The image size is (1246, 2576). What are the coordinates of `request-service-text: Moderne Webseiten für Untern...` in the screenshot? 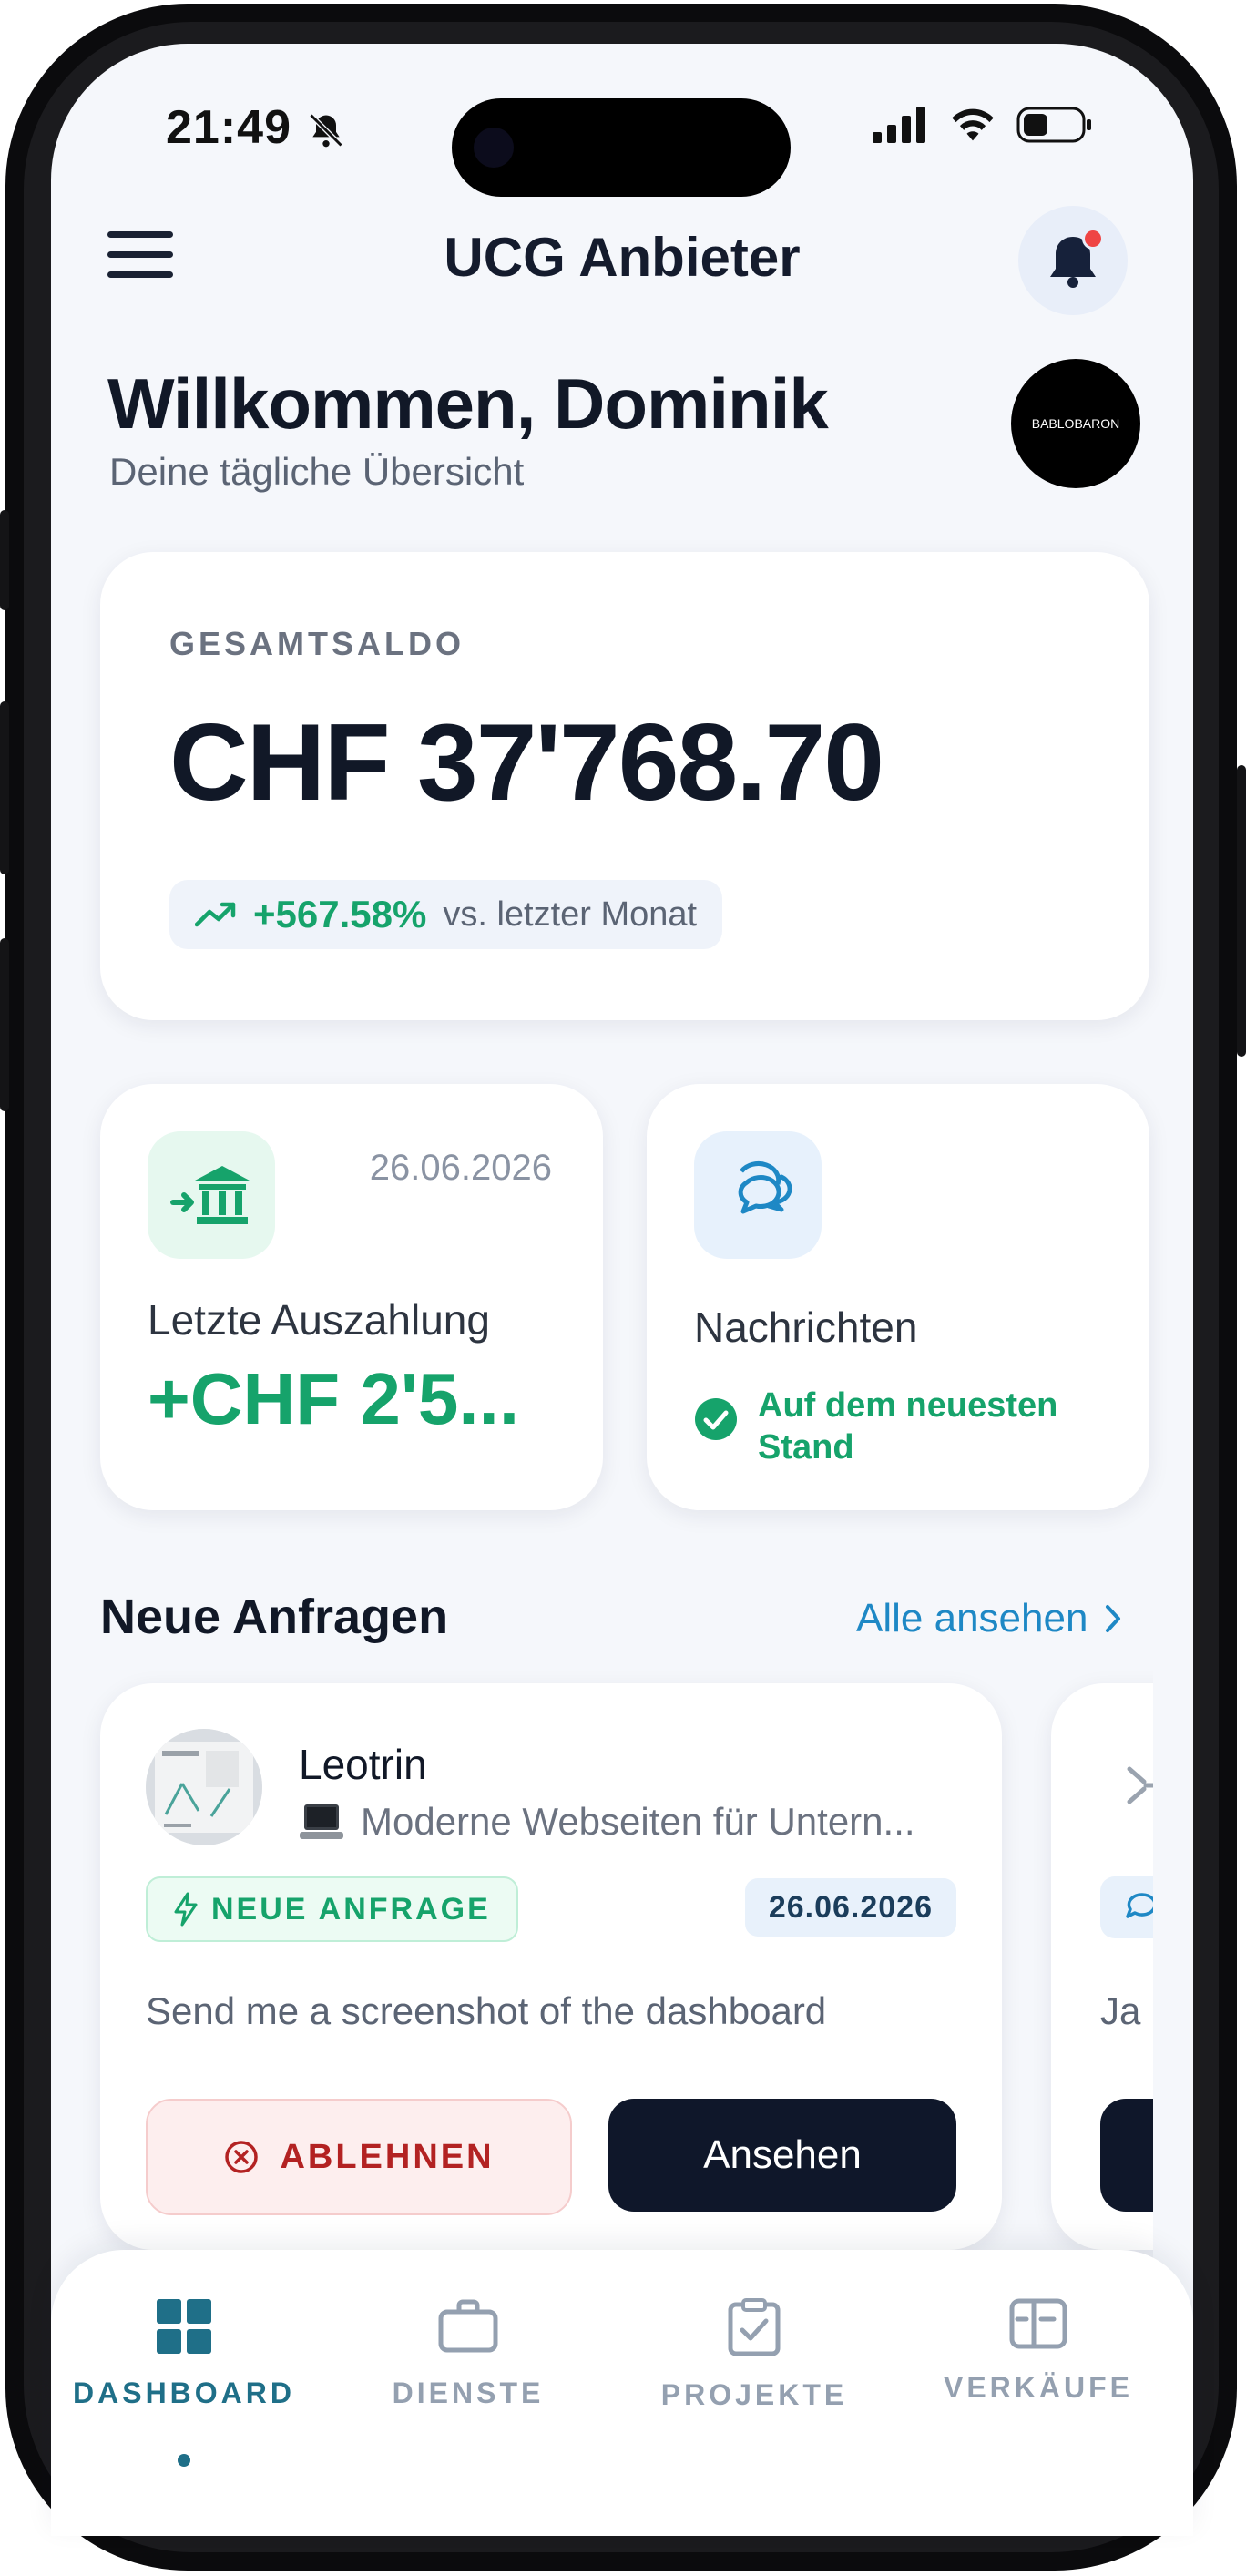 It's located at (638, 1821).